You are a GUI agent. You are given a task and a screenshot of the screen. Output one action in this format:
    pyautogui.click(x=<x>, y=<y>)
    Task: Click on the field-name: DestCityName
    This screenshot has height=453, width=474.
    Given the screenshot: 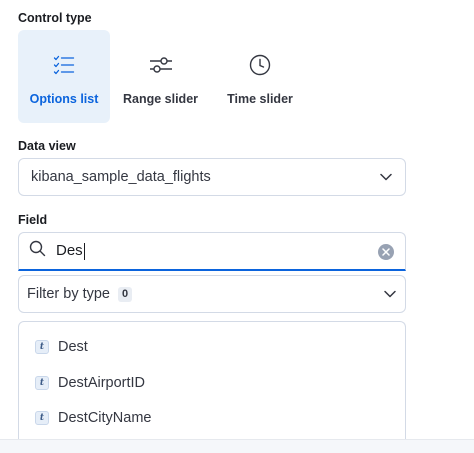 What is the action you would take?
    pyautogui.click(x=105, y=418)
    